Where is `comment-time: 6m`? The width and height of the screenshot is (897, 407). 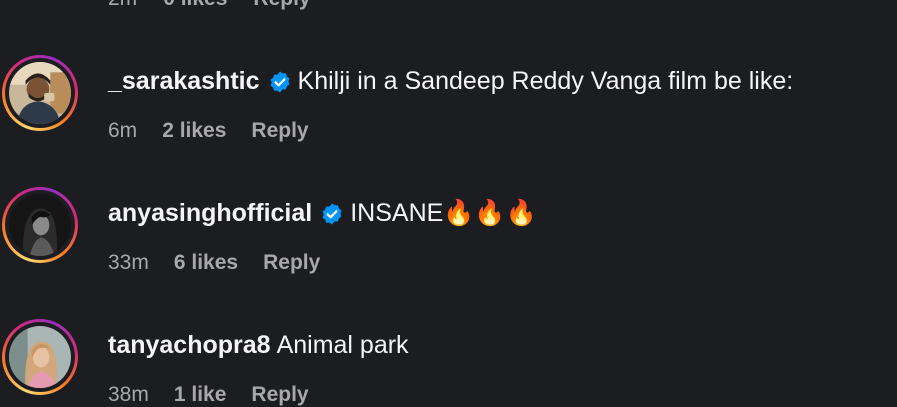 comment-time: 6m is located at coordinates (123, 130).